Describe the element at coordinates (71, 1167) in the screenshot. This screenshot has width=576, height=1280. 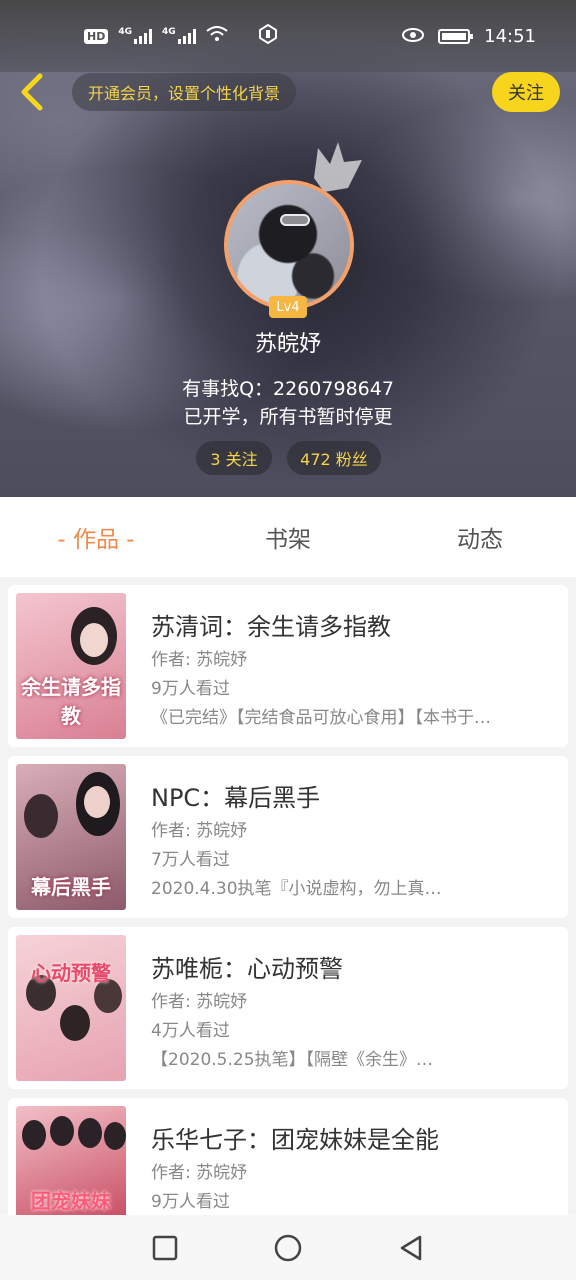
I see `book-cover: 团宠妹妹` at that location.